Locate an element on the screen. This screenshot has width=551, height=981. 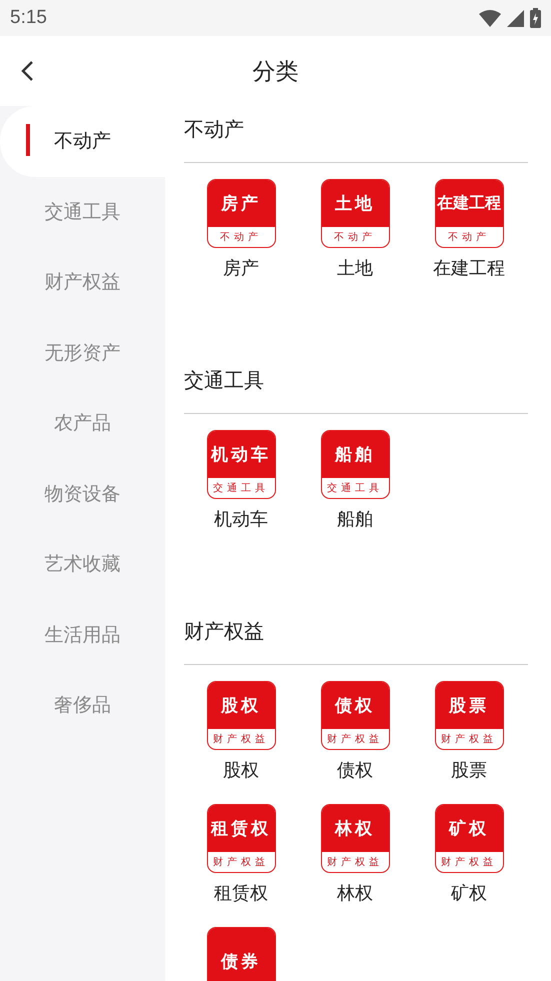
section-title: 不动产 is located at coordinates (214, 129).